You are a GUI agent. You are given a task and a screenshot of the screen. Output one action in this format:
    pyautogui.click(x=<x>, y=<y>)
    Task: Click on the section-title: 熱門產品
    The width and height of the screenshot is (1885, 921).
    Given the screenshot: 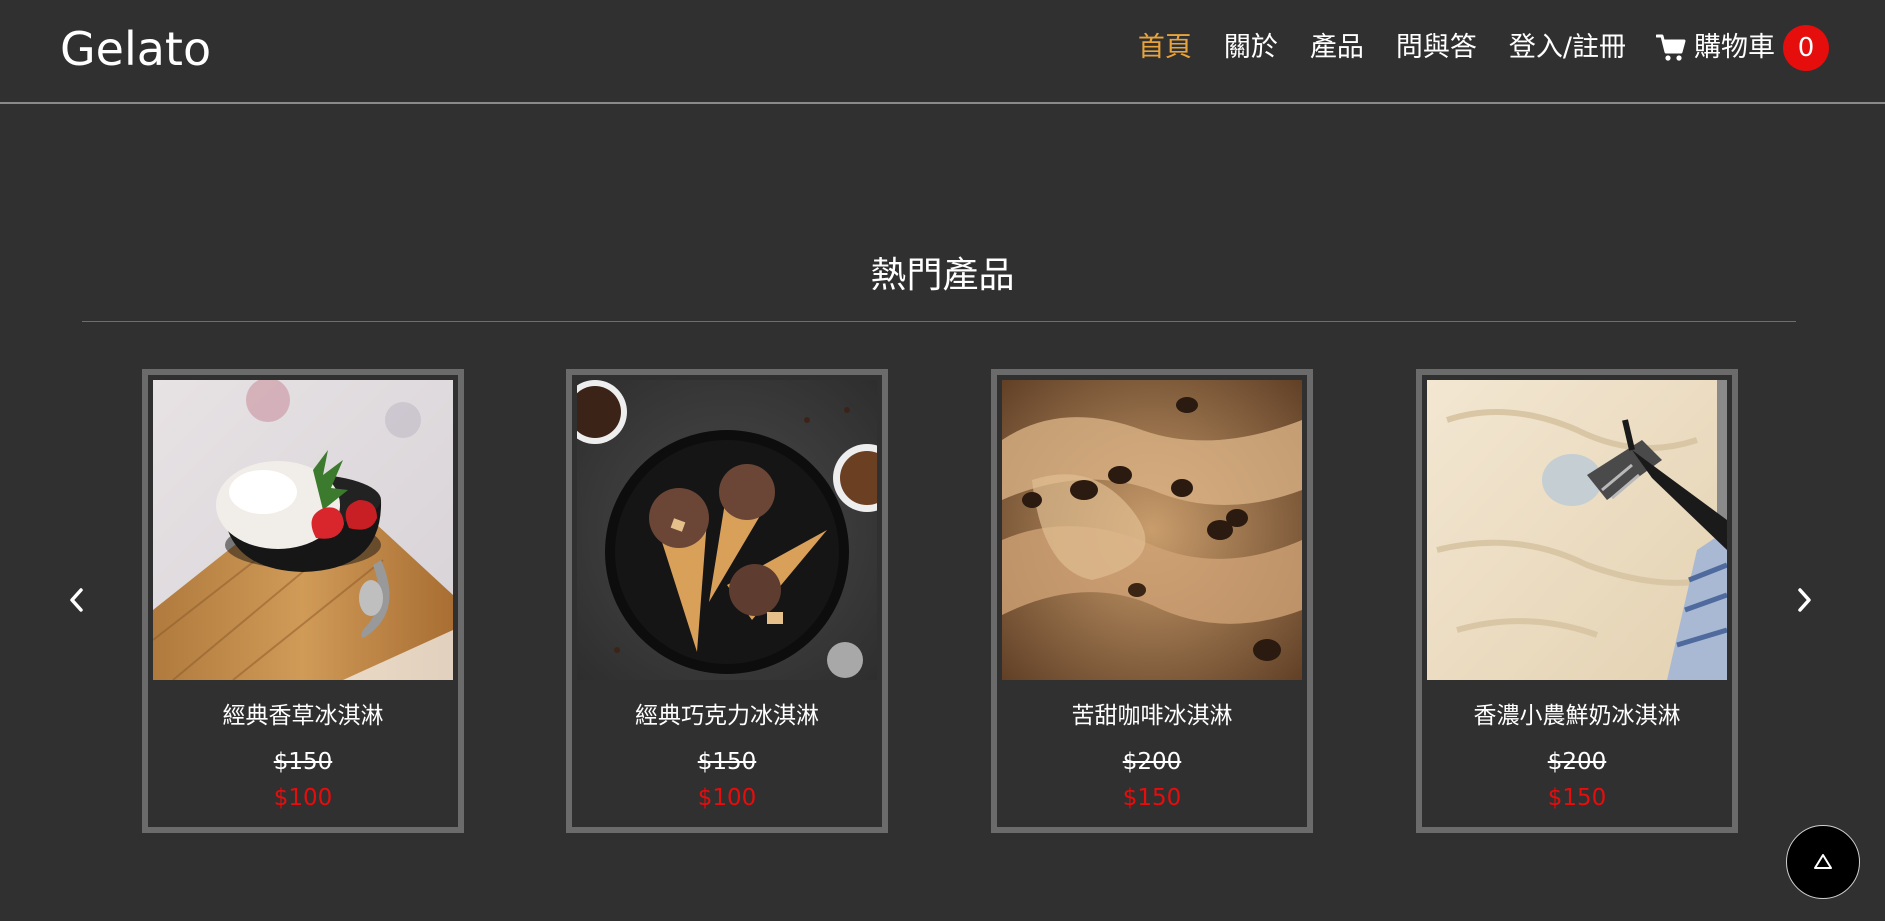 What is the action you would take?
    pyautogui.click(x=942, y=275)
    